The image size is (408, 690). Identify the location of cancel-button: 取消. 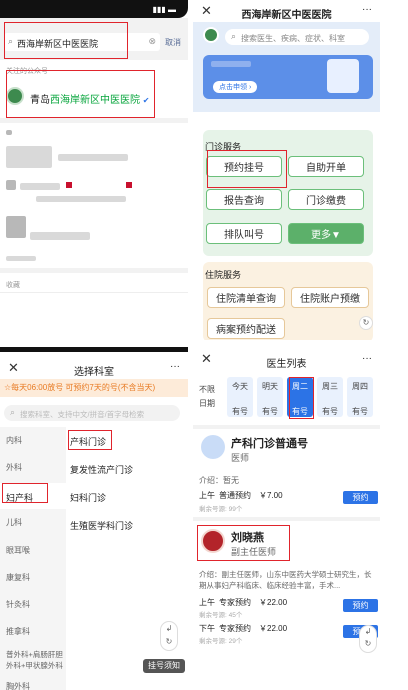
(173, 42).